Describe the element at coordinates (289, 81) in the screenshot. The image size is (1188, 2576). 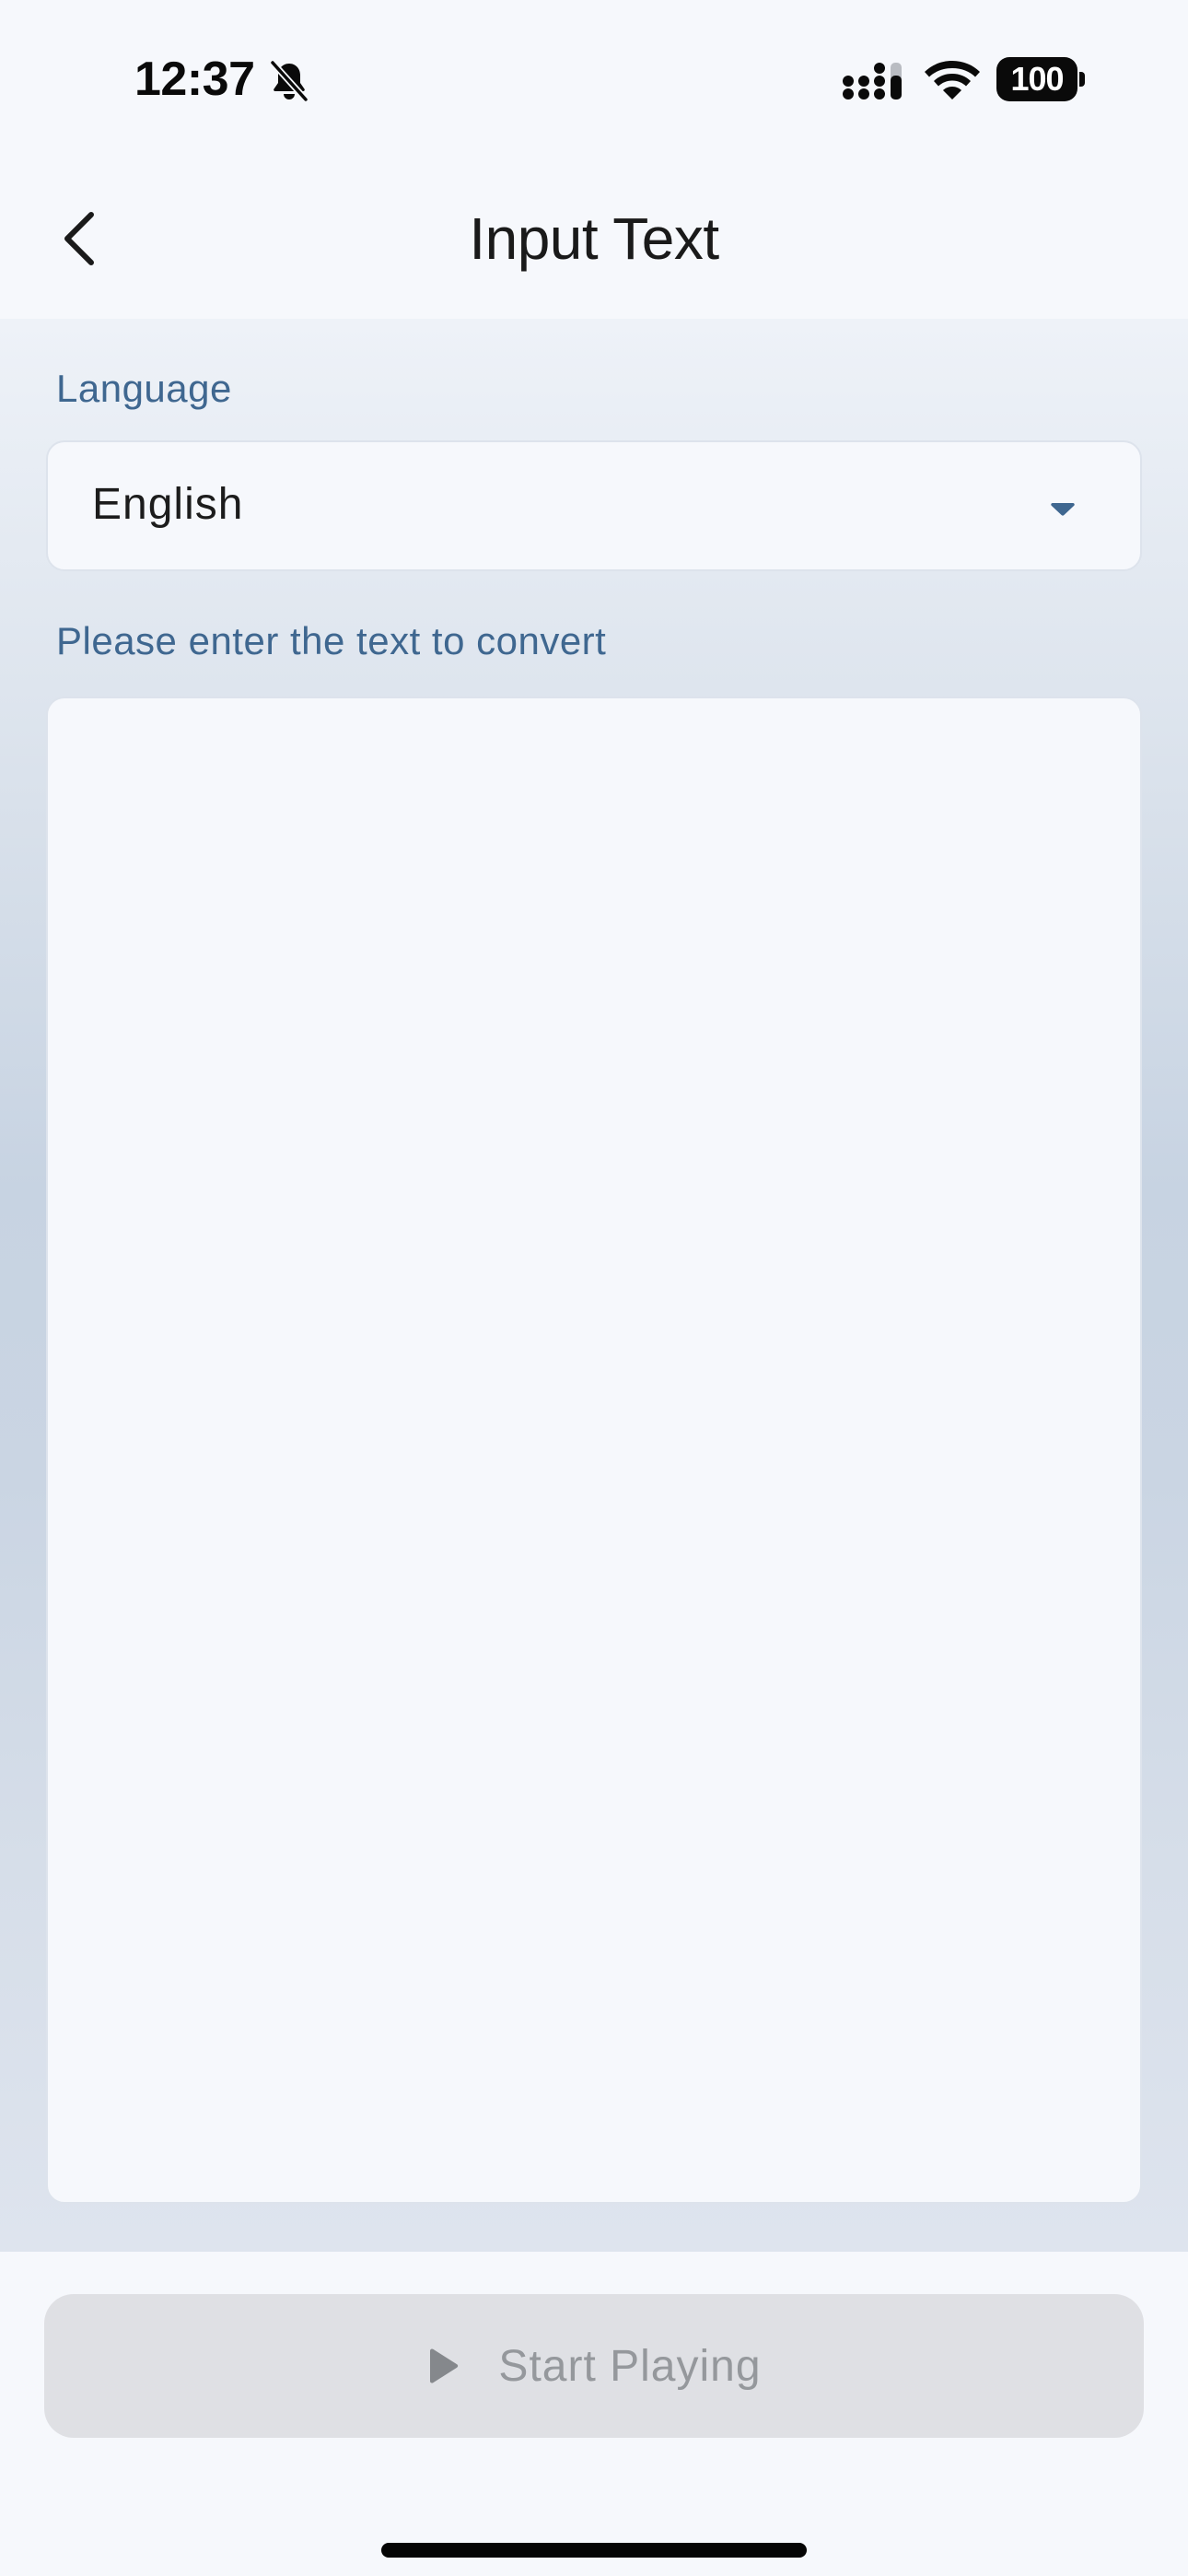
I see `bell-slash-icon` at that location.